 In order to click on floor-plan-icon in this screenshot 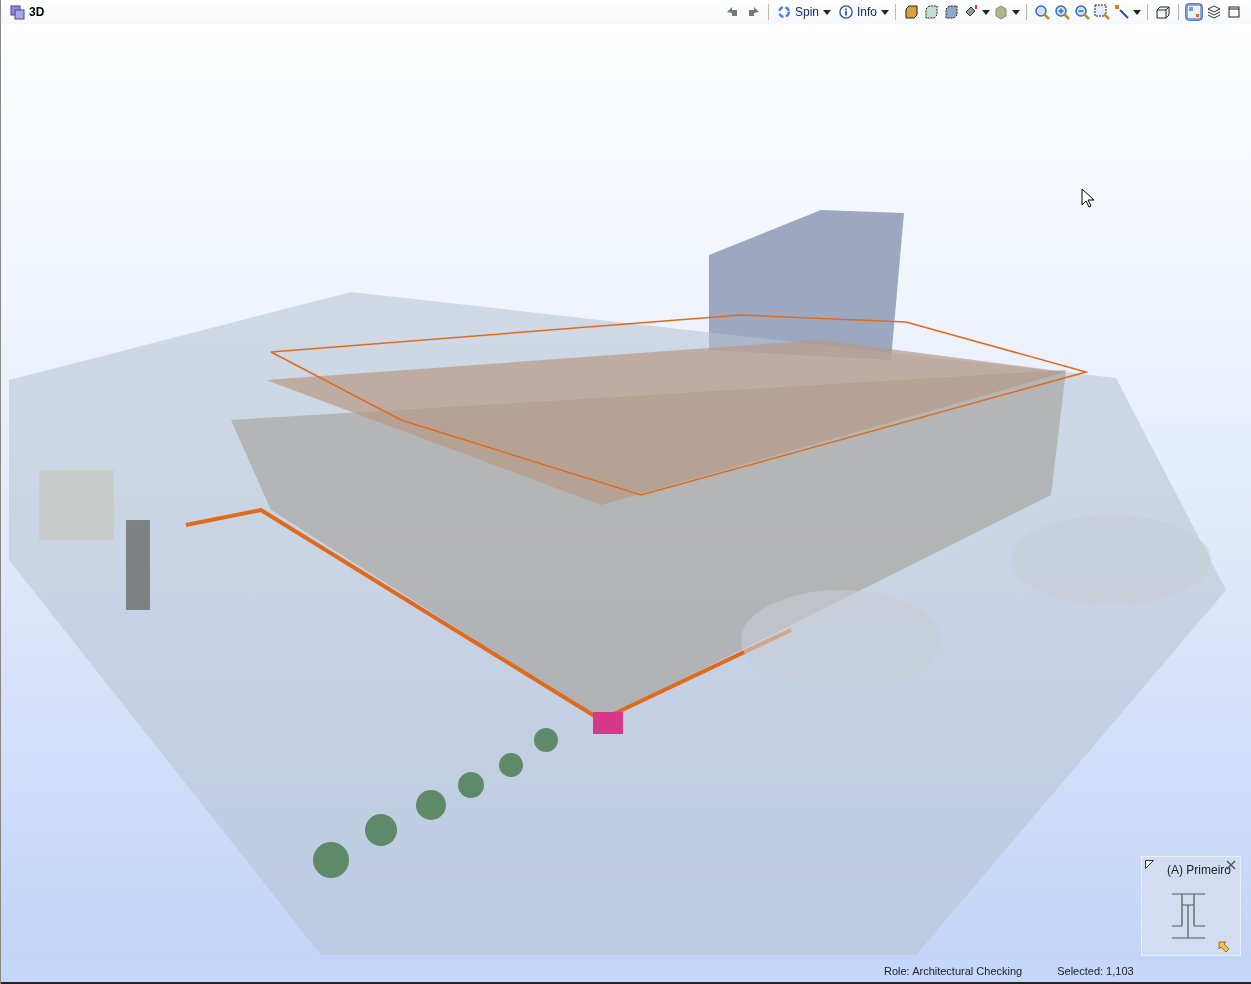, I will do `click(1189, 916)`.